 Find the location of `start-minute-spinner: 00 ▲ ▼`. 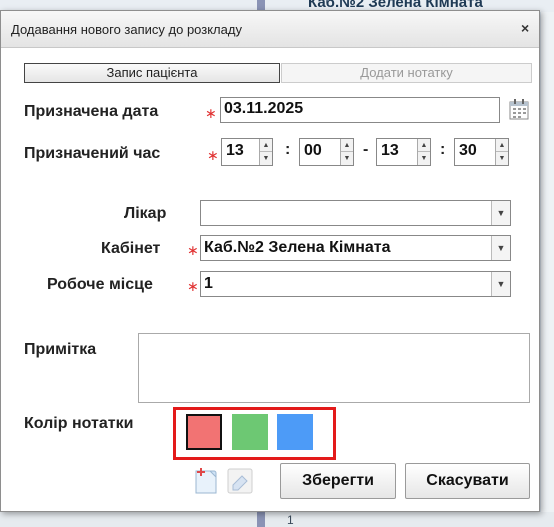

start-minute-spinner: 00 ▲ ▼ is located at coordinates (326, 152).